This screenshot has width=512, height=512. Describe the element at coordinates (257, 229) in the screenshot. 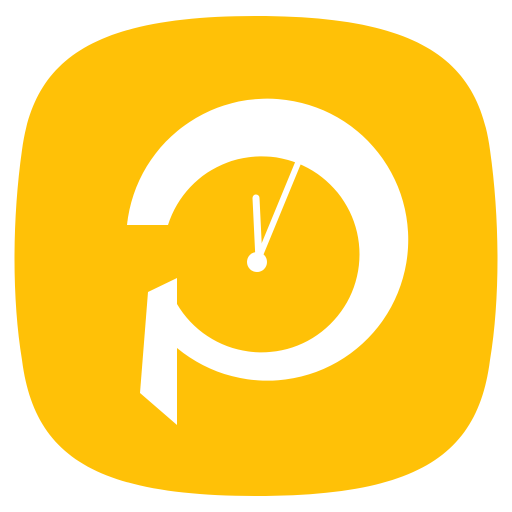

I see `clock-hour-hand-icon` at that location.